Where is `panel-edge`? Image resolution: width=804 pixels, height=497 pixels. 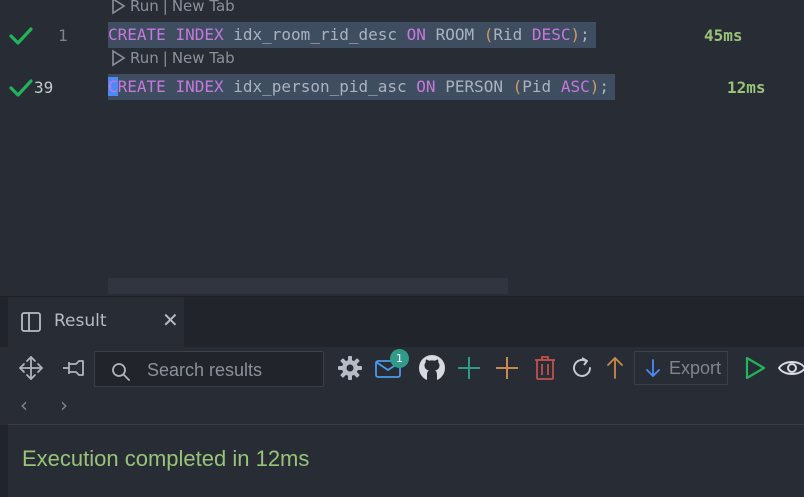
panel-edge is located at coordinates (4, 461).